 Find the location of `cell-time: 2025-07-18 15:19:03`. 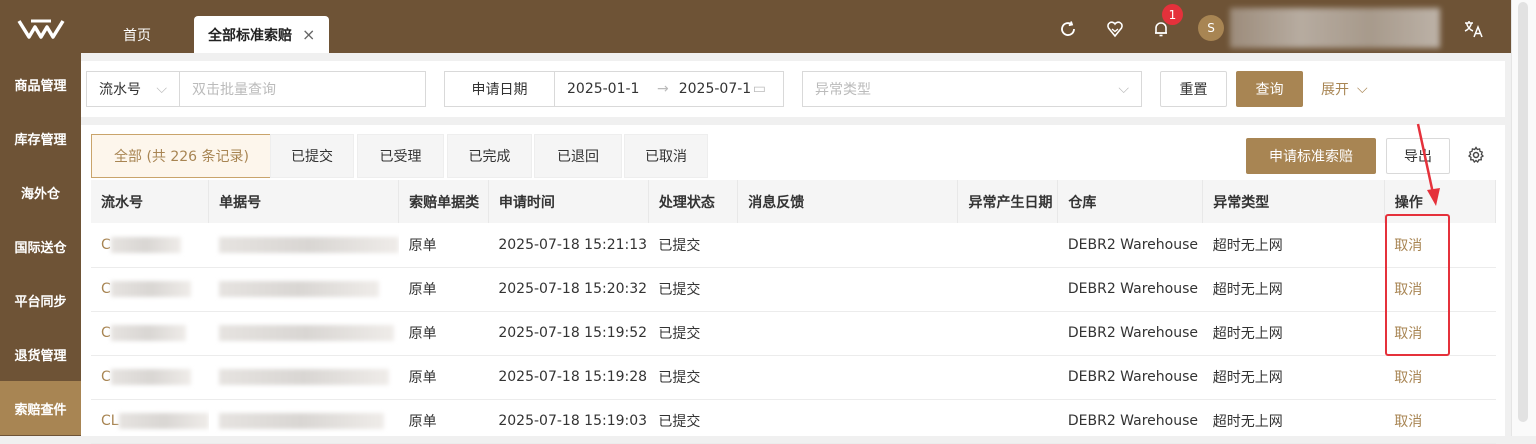

cell-time: 2025-07-18 15:19:03 is located at coordinates (568, 421).